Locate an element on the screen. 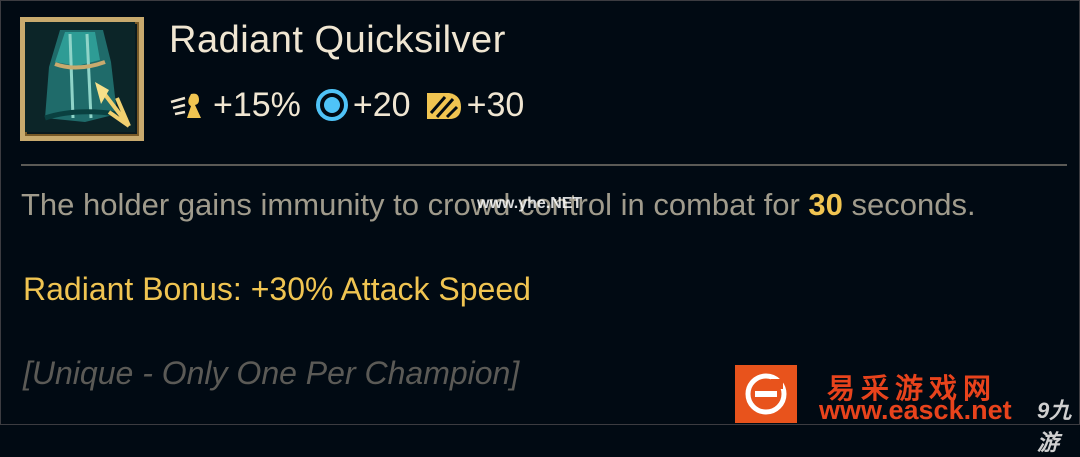  crit-chance-icon is located at coordinates (443, 106).